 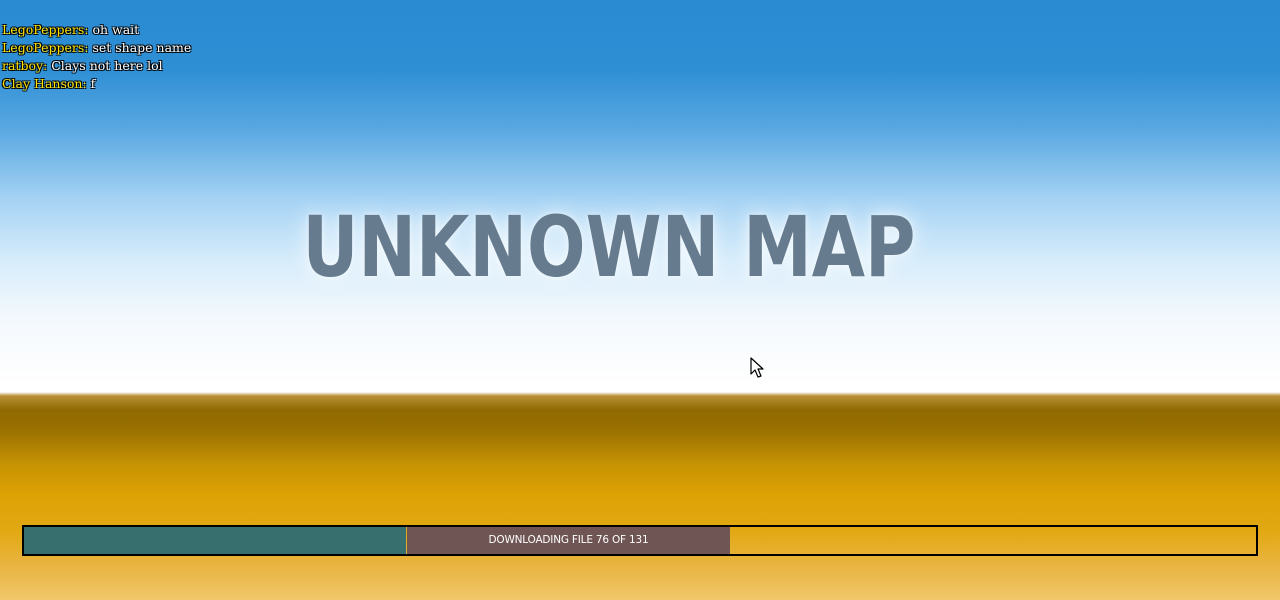 What do you see at coordinates (142, 47) in the screenshot?
I see `chat-text: set shape name` at bounding box center [142, 47].